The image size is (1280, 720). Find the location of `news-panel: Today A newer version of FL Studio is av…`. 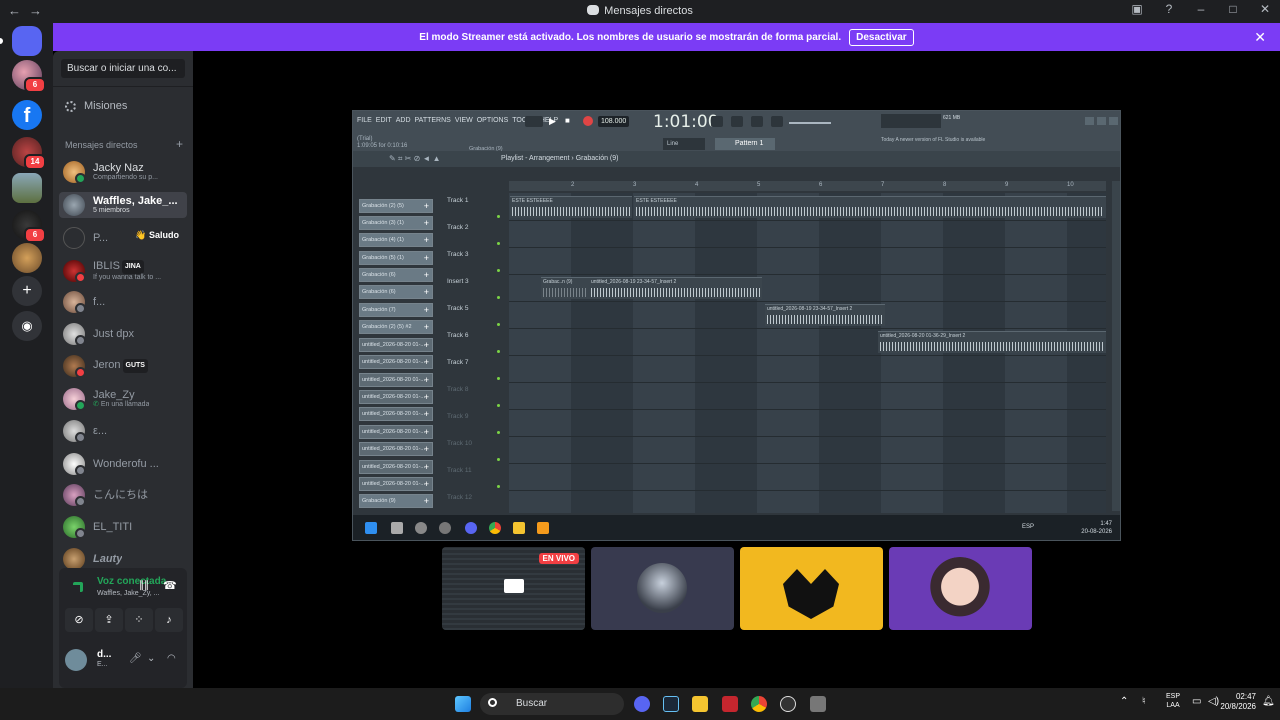

news-panel: Today A newer version of FL Studio is av… is located at coordinates (933, 140).